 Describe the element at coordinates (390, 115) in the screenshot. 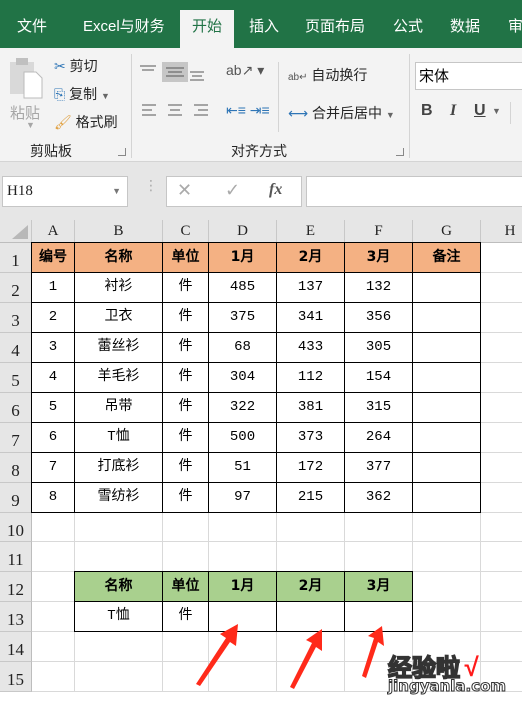

I see `merge-dropdown-icon: ▼` at that location.